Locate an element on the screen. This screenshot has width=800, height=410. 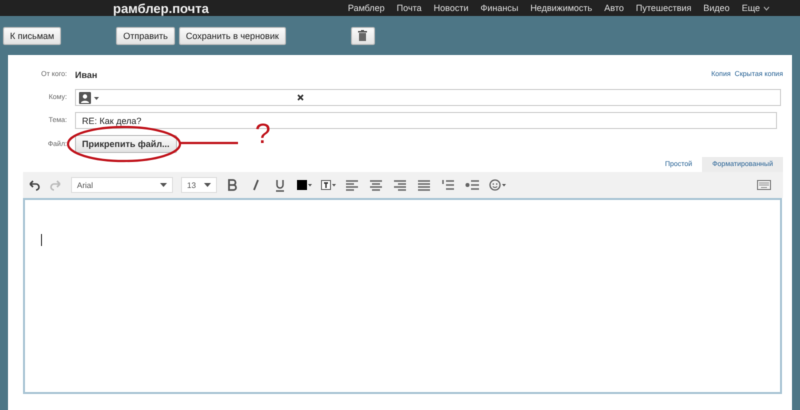
align-justify-icon is located at coordinates (425, 185).